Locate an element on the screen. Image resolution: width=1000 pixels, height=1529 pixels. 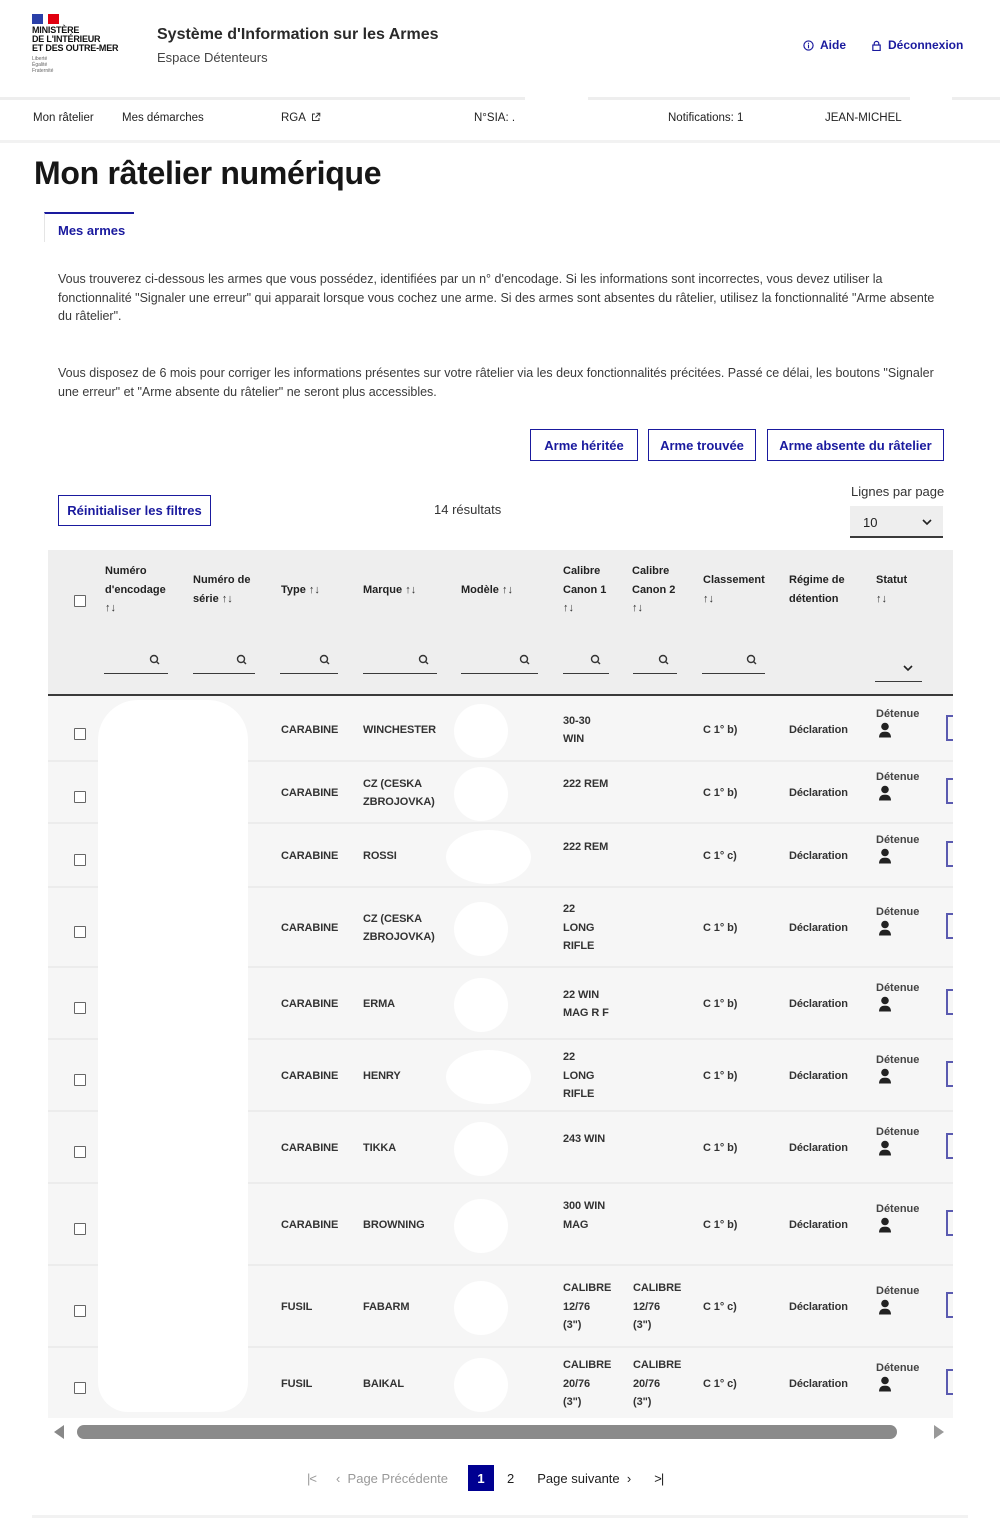
col-header-statut: Statut ↑↓ is located at coordinates (898, 589).